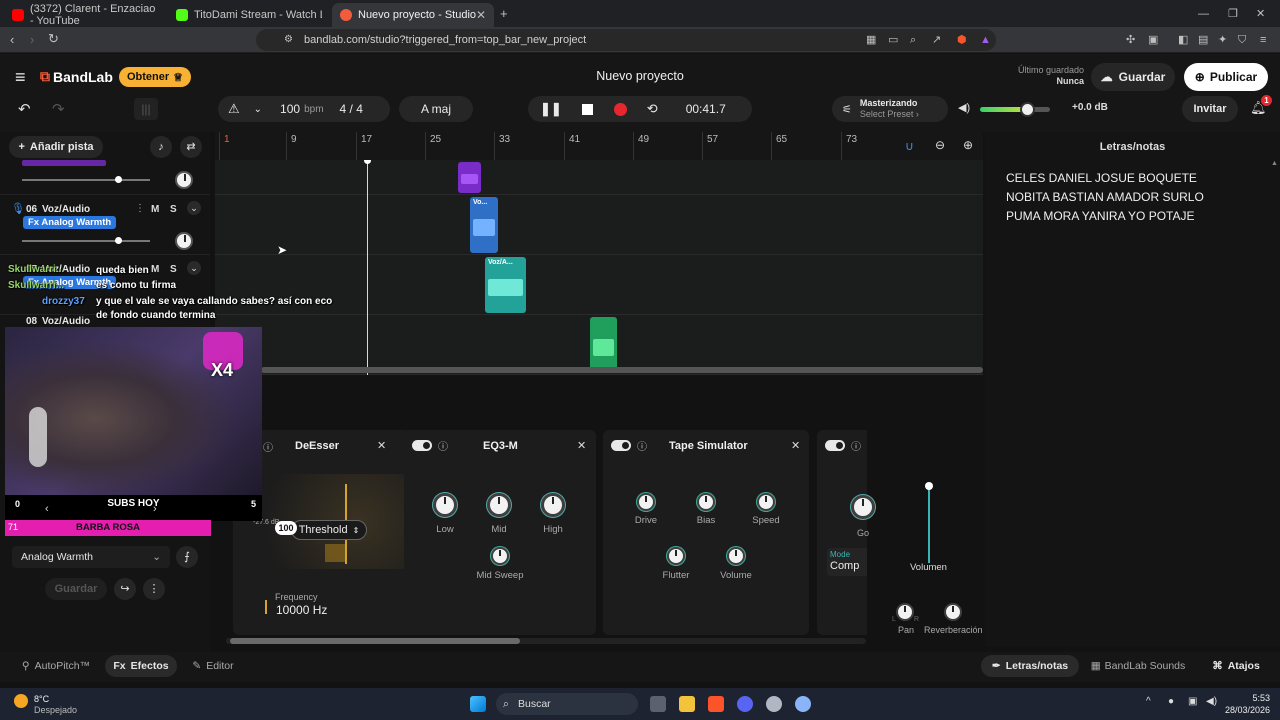 The width and height of the screenshot is (1280, 720). What do you see at coordinates (504, 14) in the screenshot?
I see `new-tab-button: +` at bounding box center [504, 14].